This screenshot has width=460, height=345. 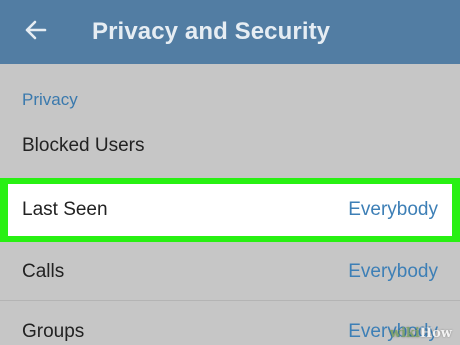 What do you see at coordinates (211, 31) in the screenshot?
I see `page-title: Privacy and Security` at bounding box center [211, 31].